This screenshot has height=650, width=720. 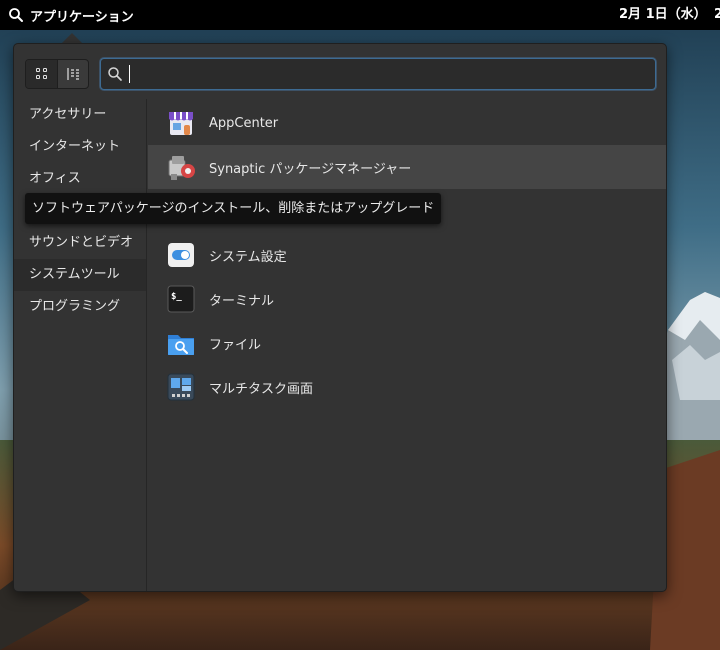 I want to click on grid-view-button, so click(x=41, y=74).